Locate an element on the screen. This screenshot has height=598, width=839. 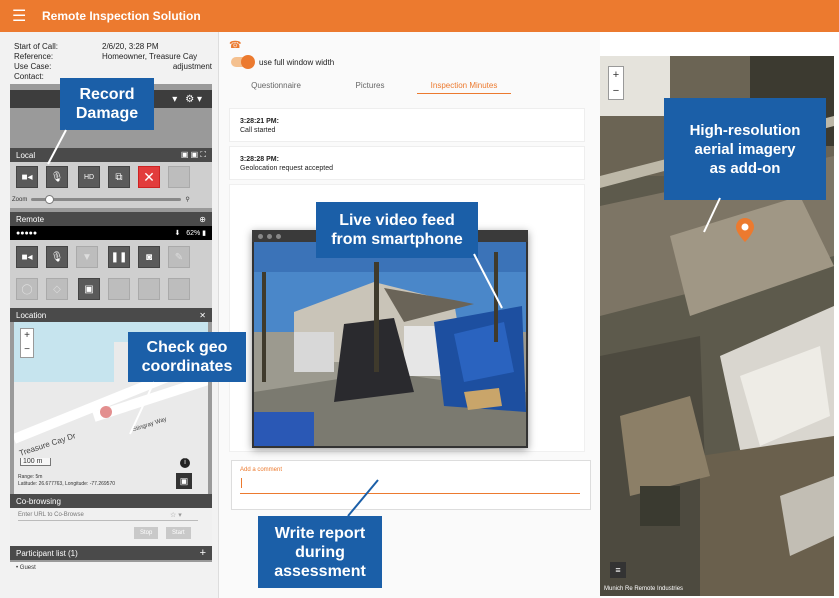
map-credit: Munich Re Remote Industries is located at coordinates (644, 589).